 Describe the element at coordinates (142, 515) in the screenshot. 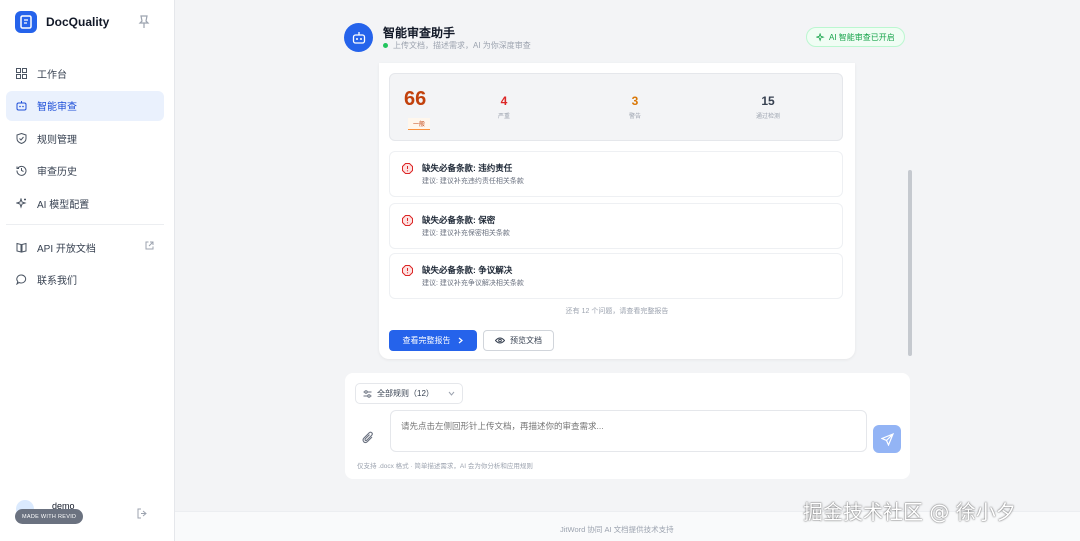

I see `logout-icon` at that location.